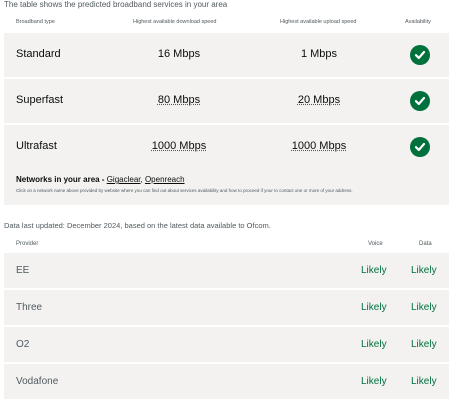 The height and width of the screenshot is (407, 451). Describe the element at coordinates (179, 100) in the screenshot. I see `download-speed: 80 Mbps` at that location.